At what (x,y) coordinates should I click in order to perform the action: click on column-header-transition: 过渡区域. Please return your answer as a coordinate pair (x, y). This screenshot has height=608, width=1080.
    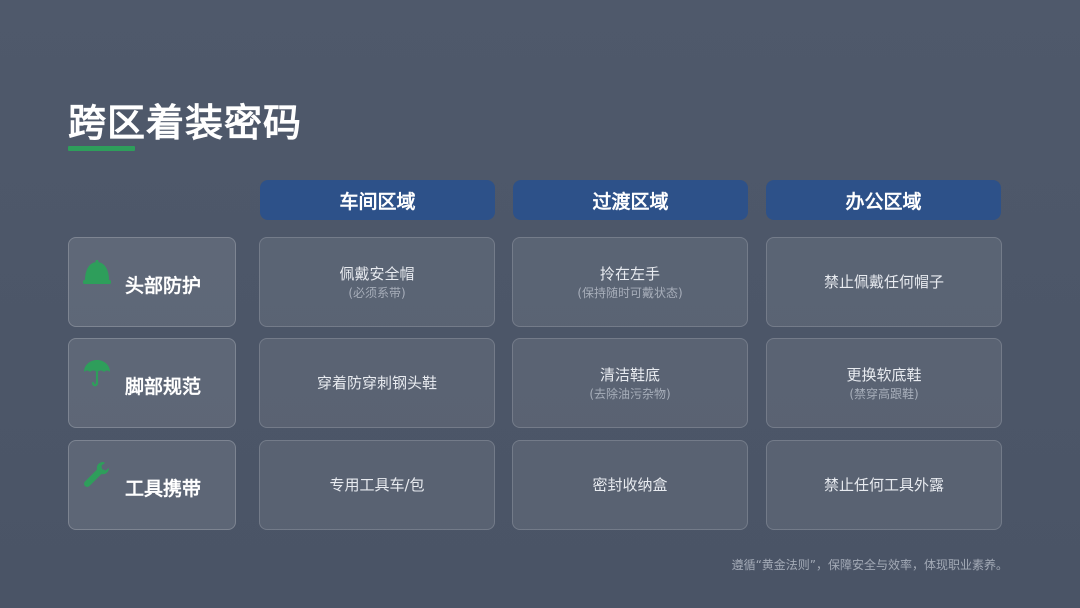
    Looking at the image, I should click on (630, 200).